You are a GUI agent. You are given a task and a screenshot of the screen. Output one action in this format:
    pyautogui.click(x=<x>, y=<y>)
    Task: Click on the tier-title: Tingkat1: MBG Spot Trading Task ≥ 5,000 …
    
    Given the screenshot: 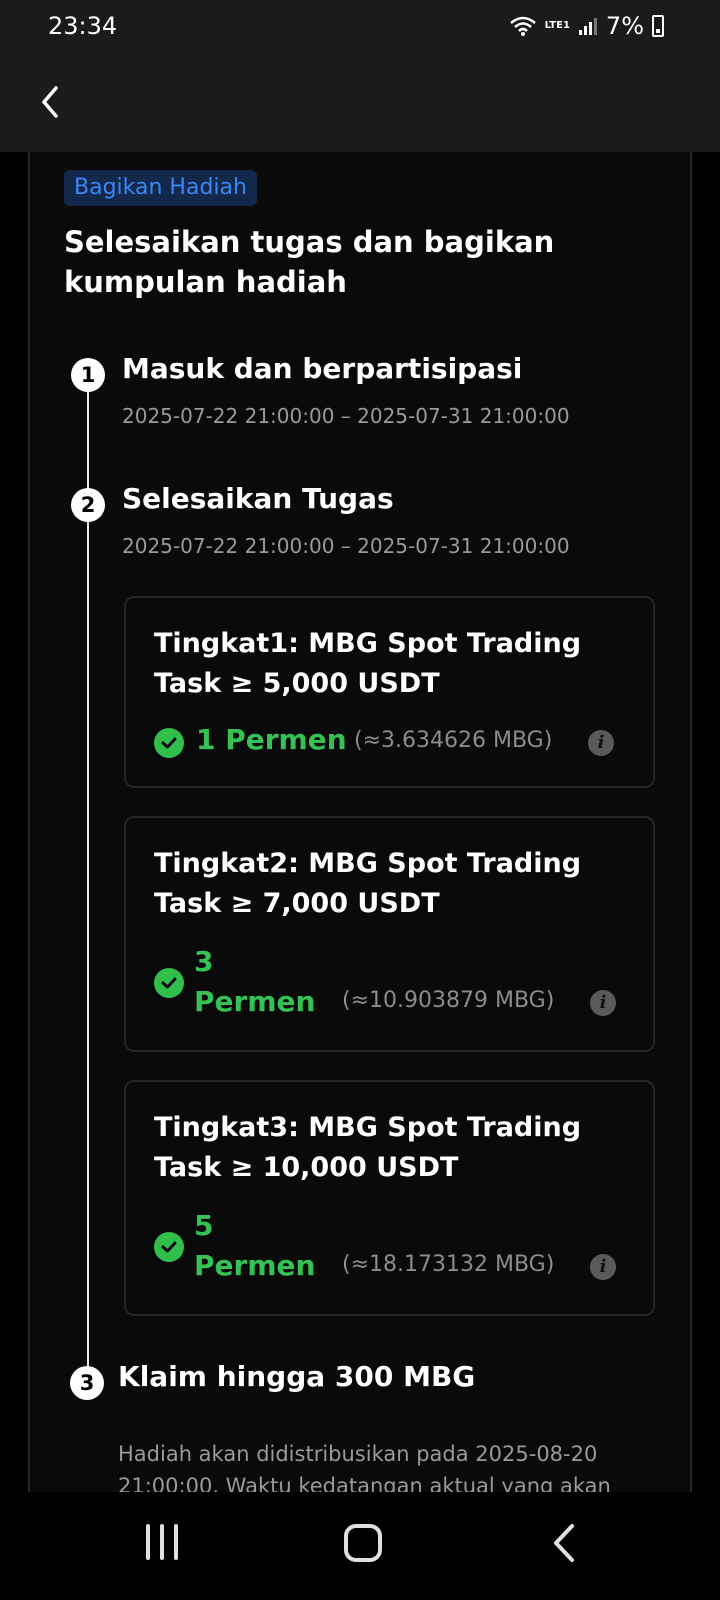 What is the action you would take?
    pyautogui.click(x=368, y=663)
    